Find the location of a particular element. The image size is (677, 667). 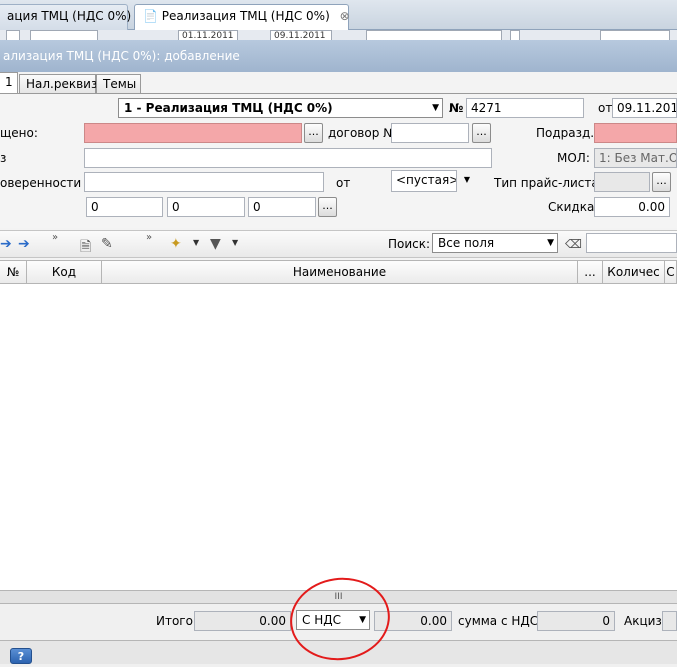

date-from-label: от is located at coordinates (605, 108).